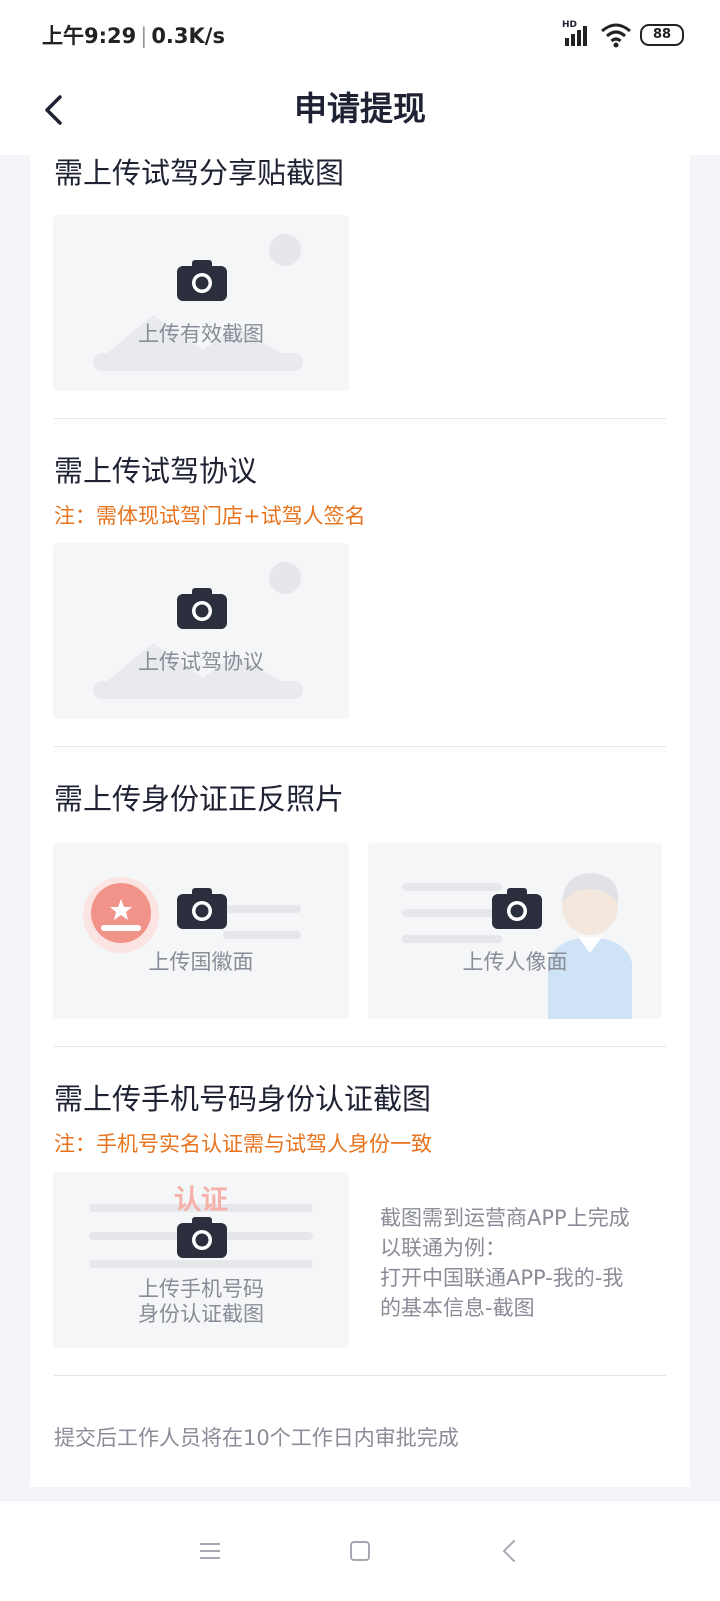 The width and height of the screenshot is (720, 1601). What do you see at coordinates (256, 1438) in the screenshot?
I see `footer-note: 提交后工作人员将在10个工作日内审批完成` at bounding box center [256, 1438].